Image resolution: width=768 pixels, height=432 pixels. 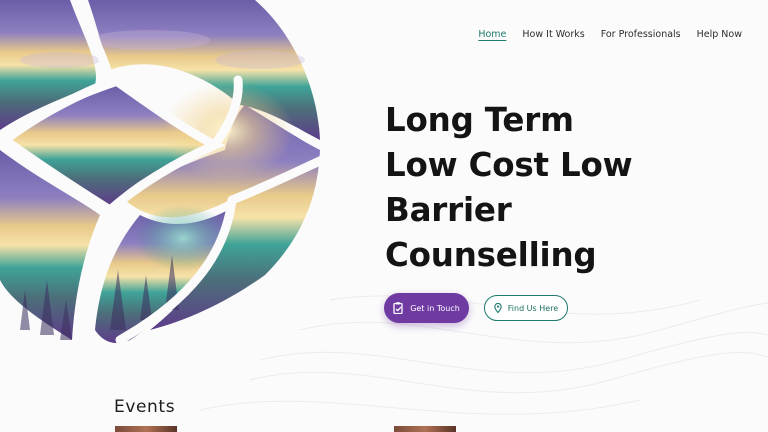 What do you see at coordinates (448, 210) in the screenshot?
I see `headline-line: Barrier` at bounding box center [448, 210].